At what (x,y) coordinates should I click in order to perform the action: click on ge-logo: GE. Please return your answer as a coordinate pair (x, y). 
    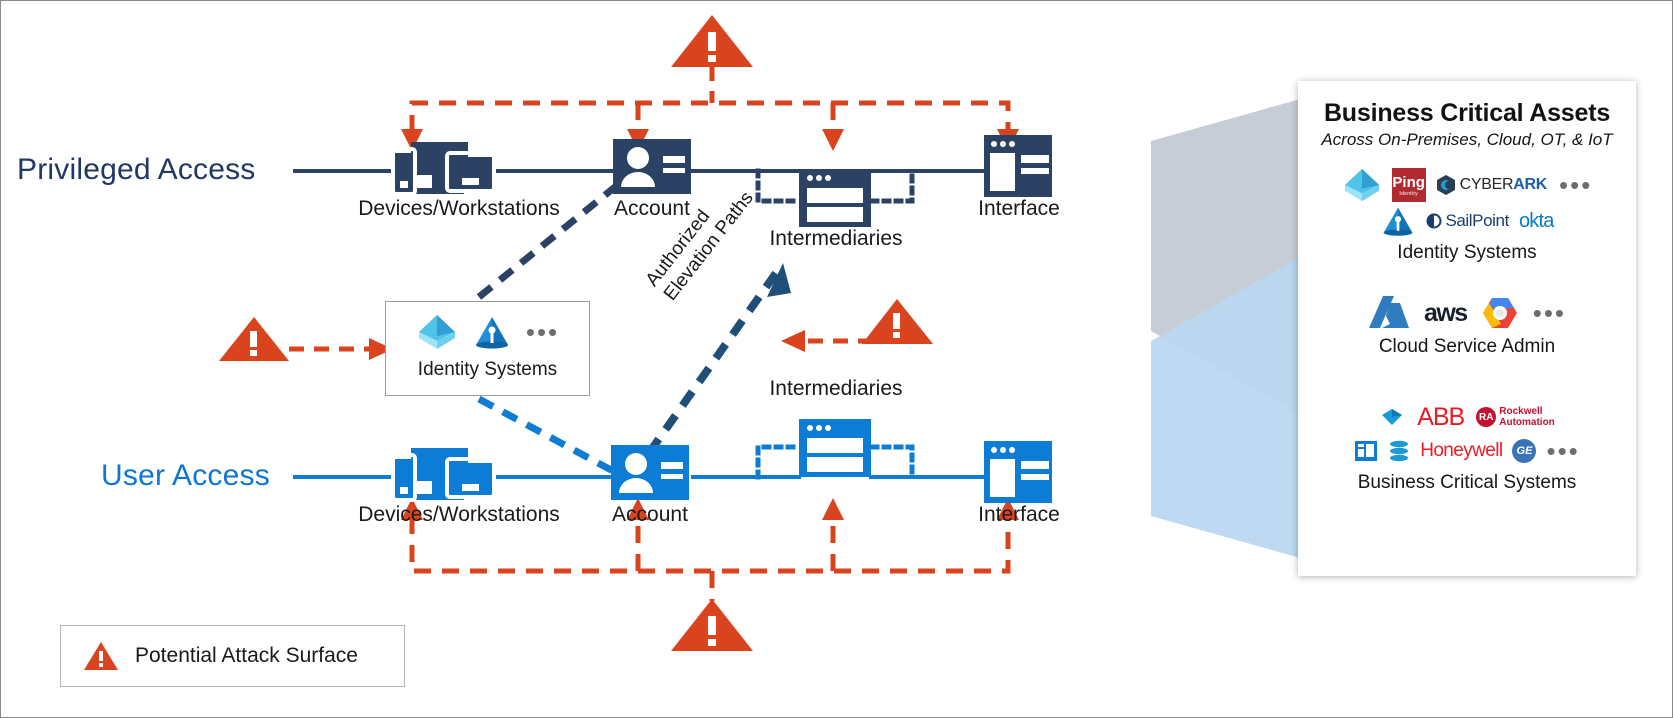
    Looking at the image, I should click on (1524, 451).